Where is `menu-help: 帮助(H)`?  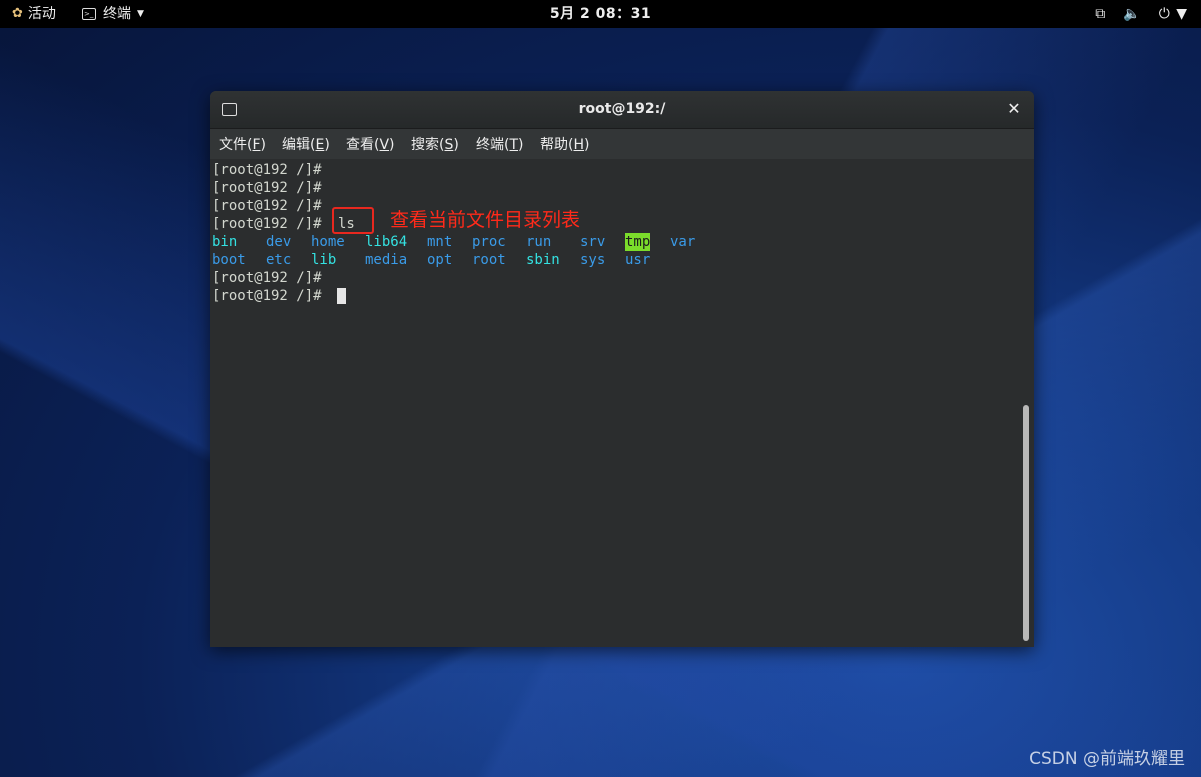 menu-help: 帮助(H) is located at coordinates (564, 145).